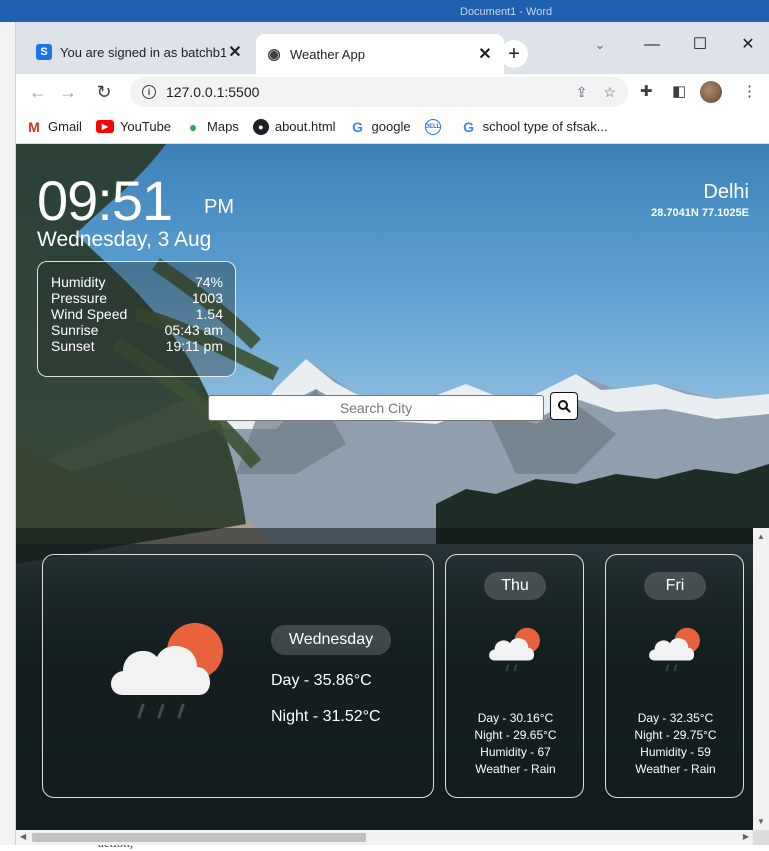 Image resolution: width=769 pixels, height=851 pixels. I want to click on scroll-left-arrow-icon: ◀, so click(23, 836).